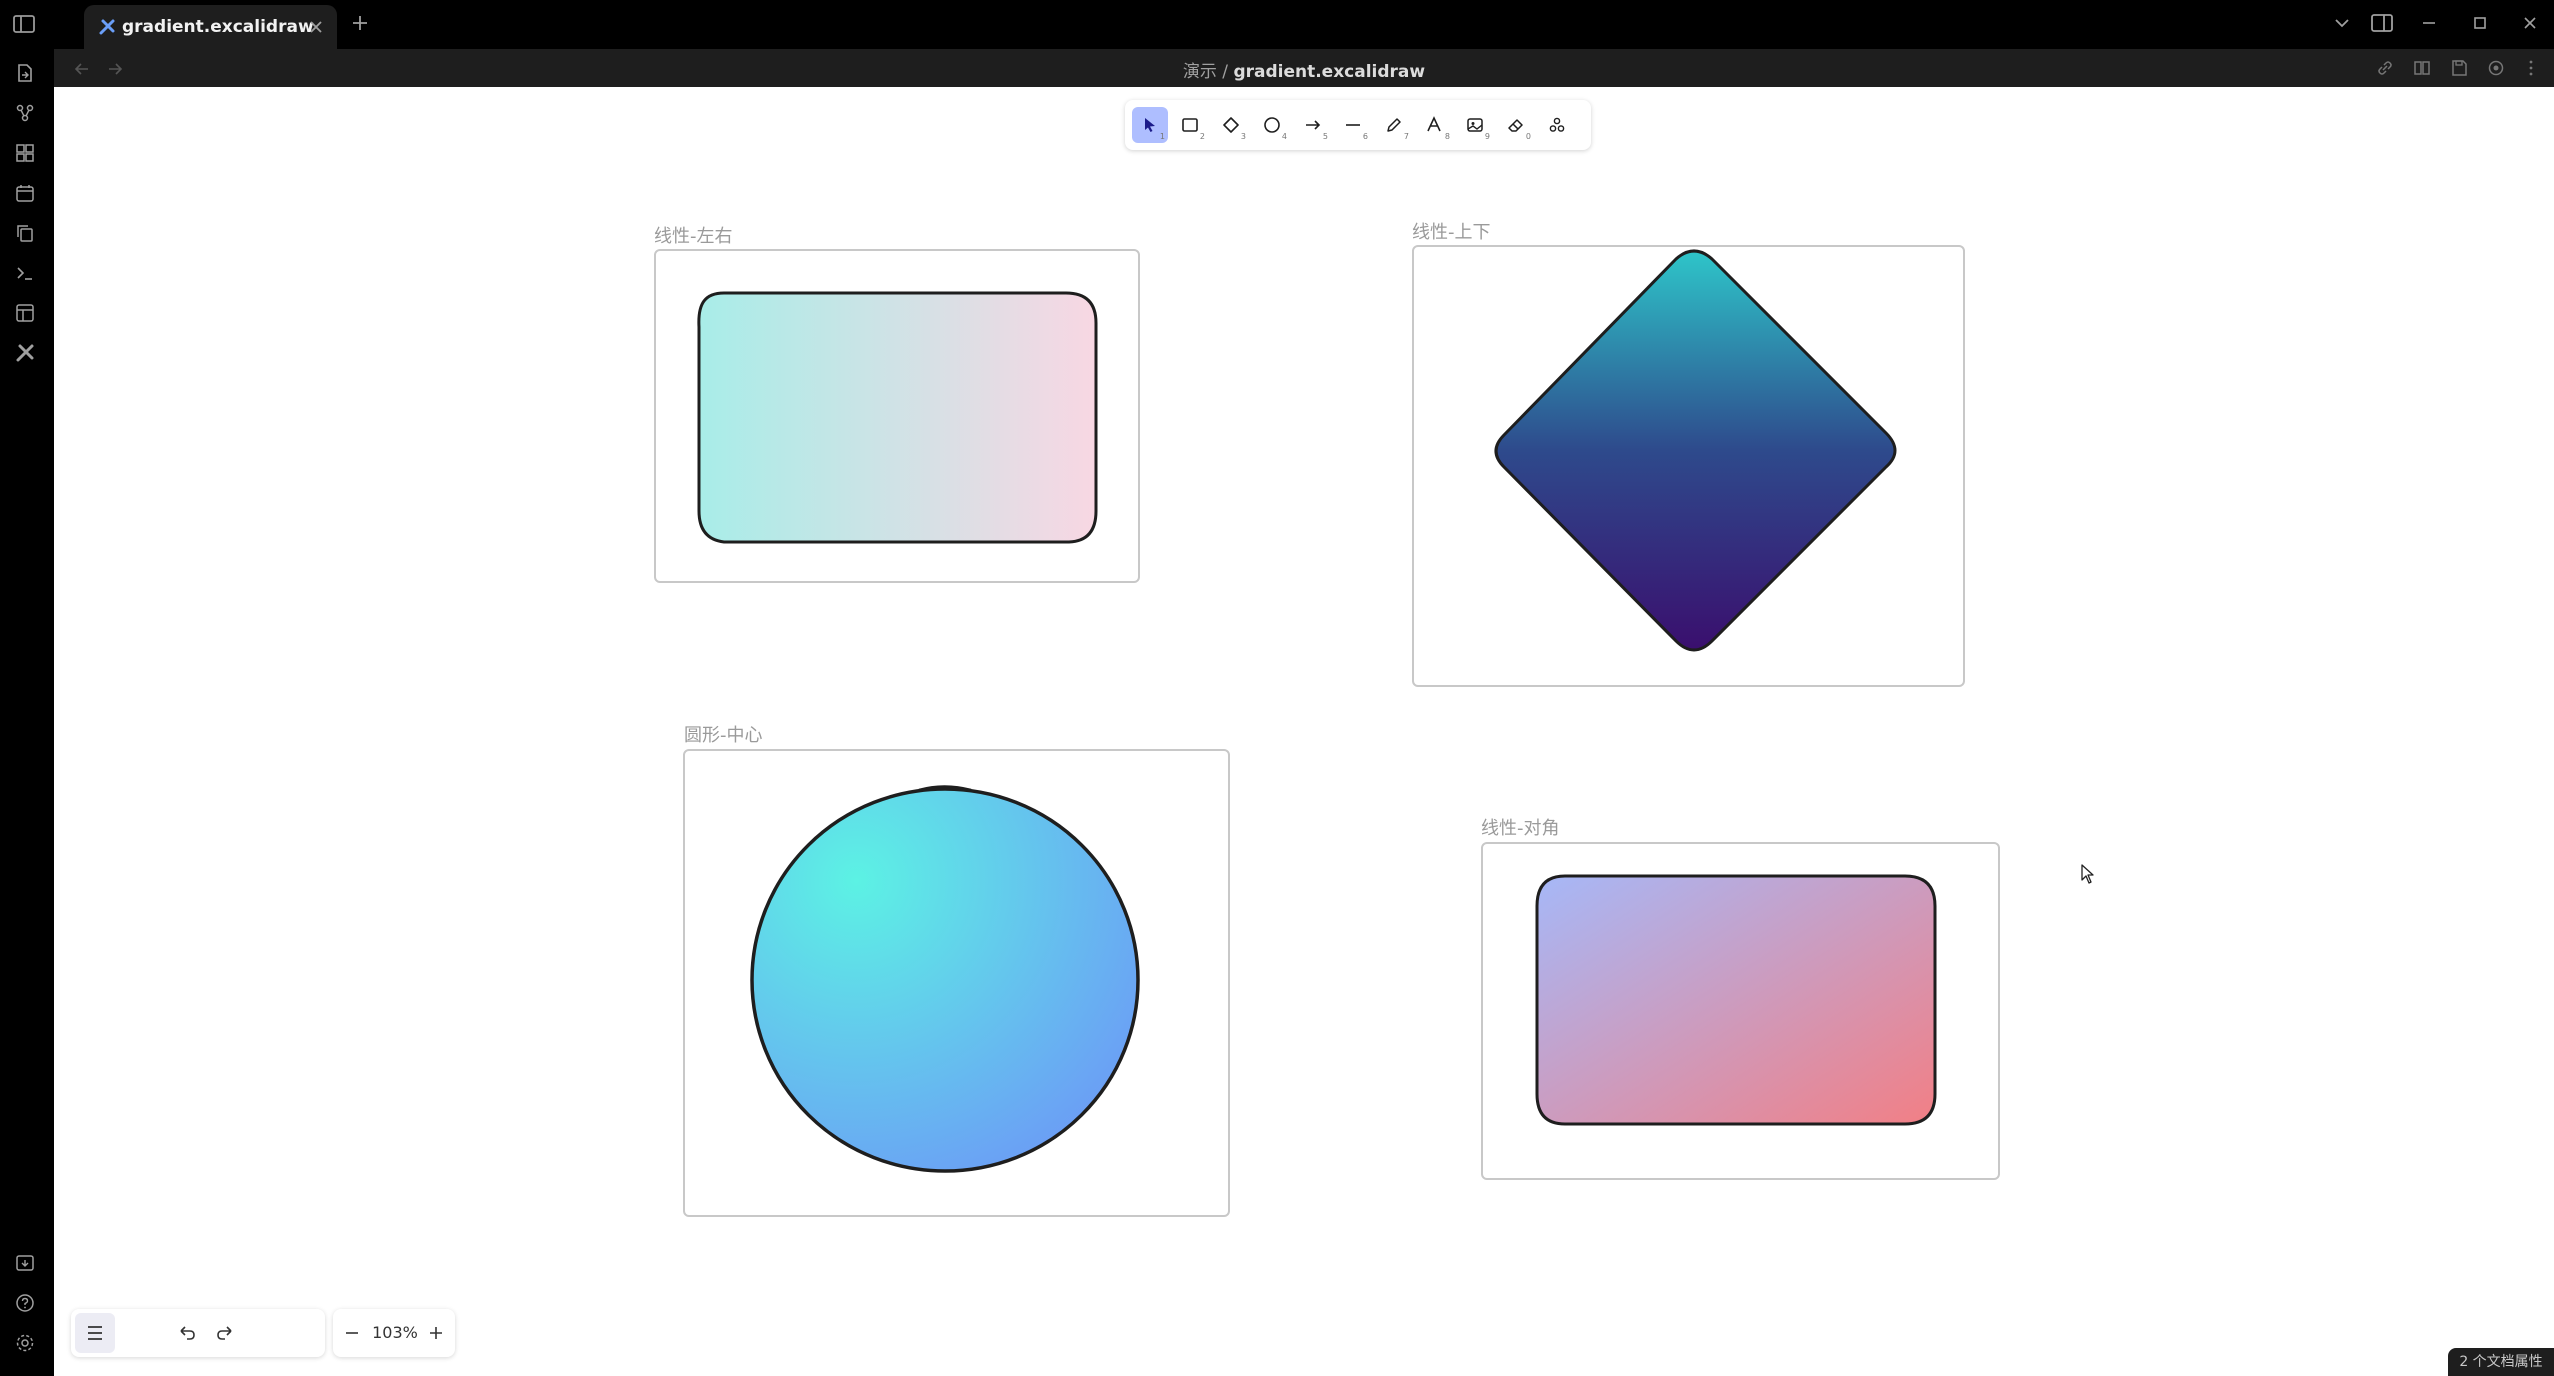 The height and width of the screenshot is (1376, 2554). What do you see at coordinates (1272, 125) in the screenshot?
I see `ellipse-tool: 4` at bounding box center [1272, 125].